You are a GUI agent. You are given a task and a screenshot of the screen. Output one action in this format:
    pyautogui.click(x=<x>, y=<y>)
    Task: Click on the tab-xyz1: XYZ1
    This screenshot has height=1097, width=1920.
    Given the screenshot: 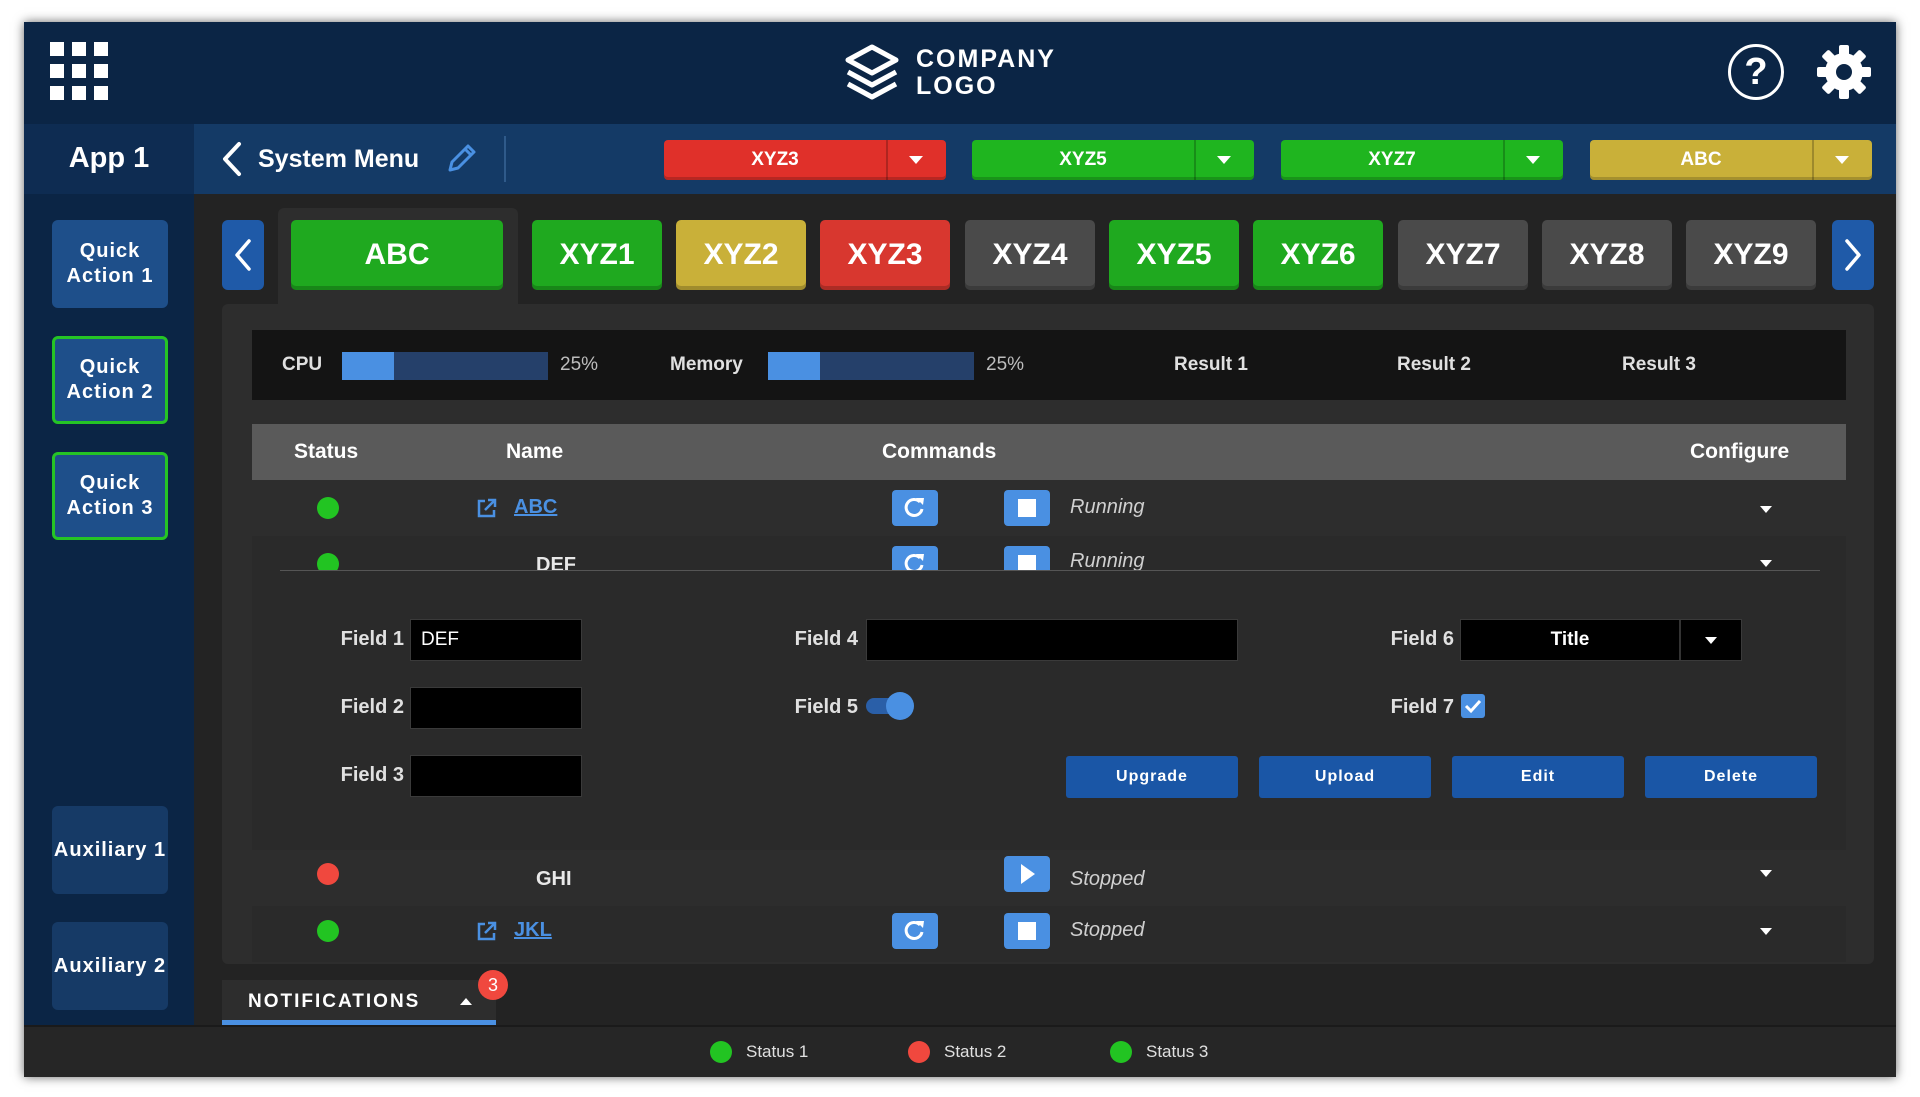 What is the action you would take?
    pyautogui.click(x=597, y=255)
    